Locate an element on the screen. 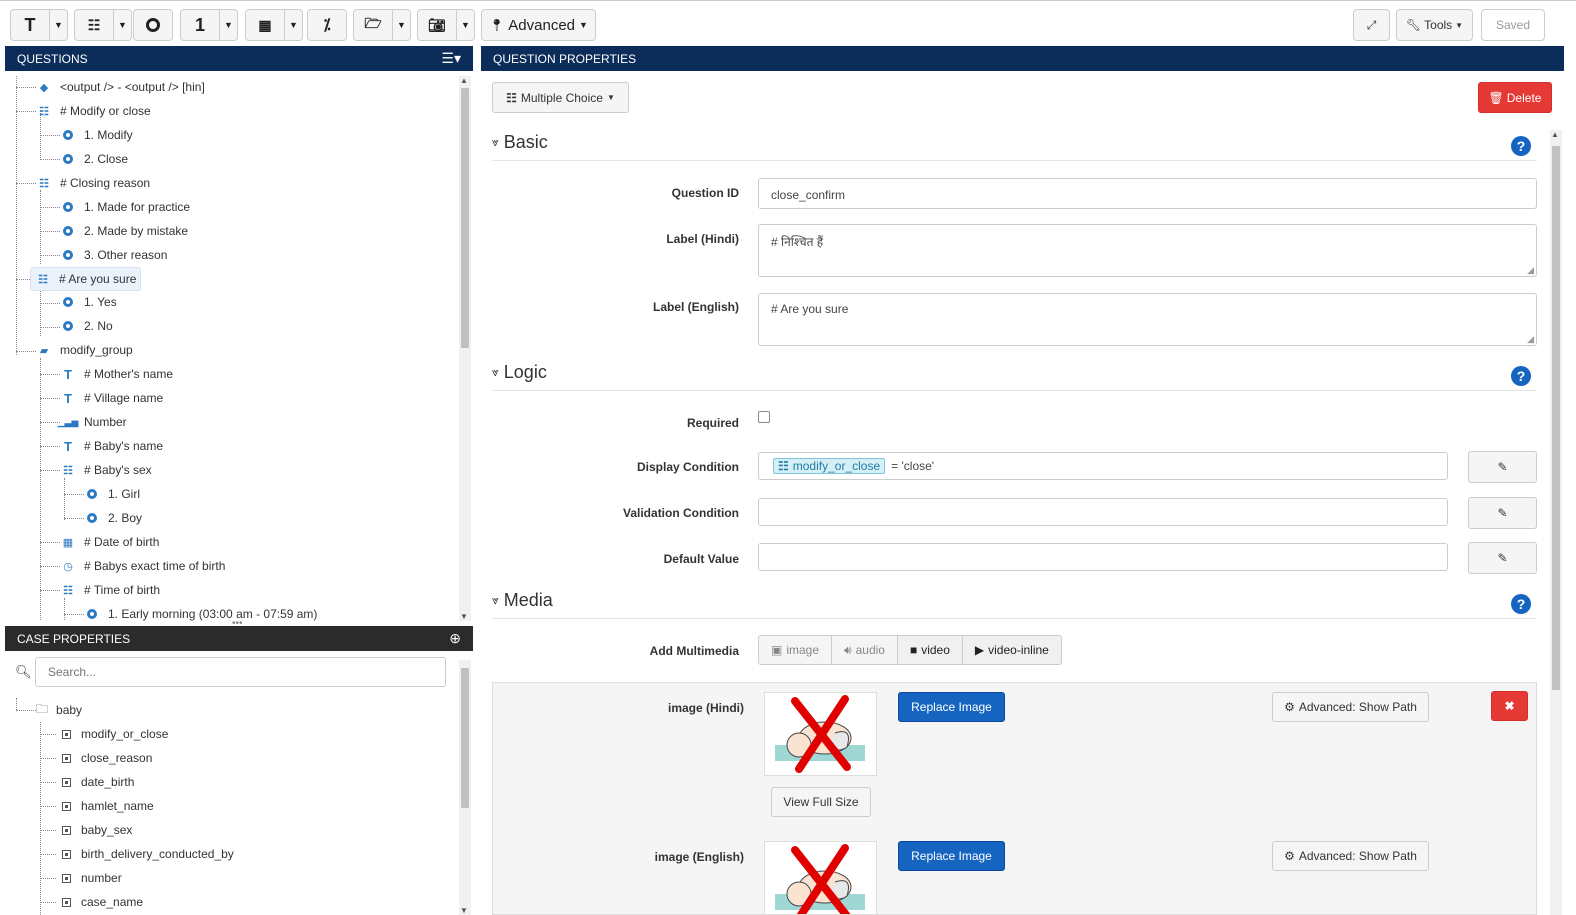 The height and width of the screenshot is (915, 1576). group-question-group: 🗁 ▼ is located at coordinates (382, 25).